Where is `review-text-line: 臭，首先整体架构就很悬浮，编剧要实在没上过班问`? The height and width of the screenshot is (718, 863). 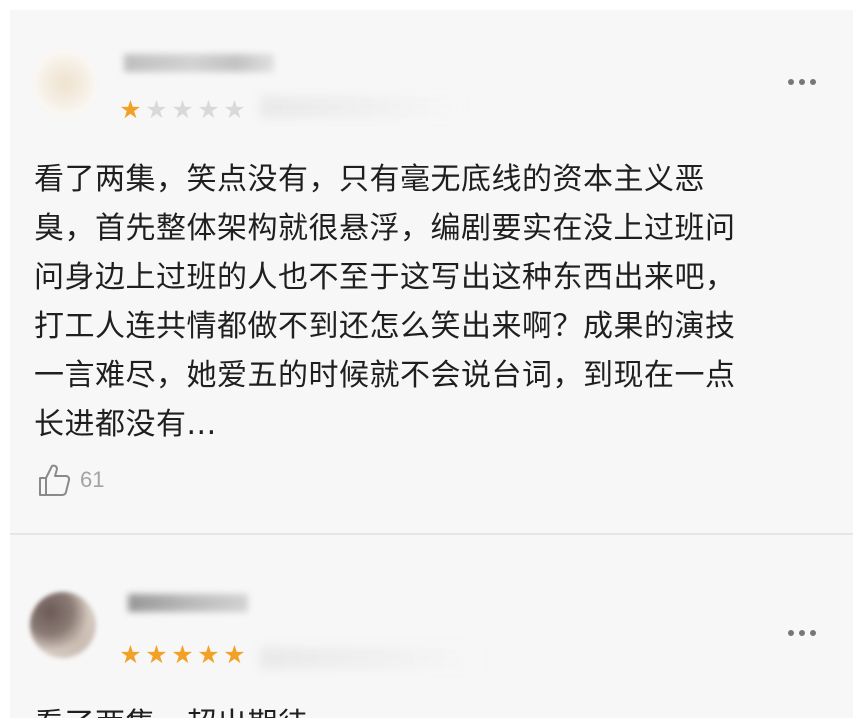
review-text-line: 臭，首先整体架构就很悬浮，编剧要实在没上过班问 is located at coordinates (385, 228).